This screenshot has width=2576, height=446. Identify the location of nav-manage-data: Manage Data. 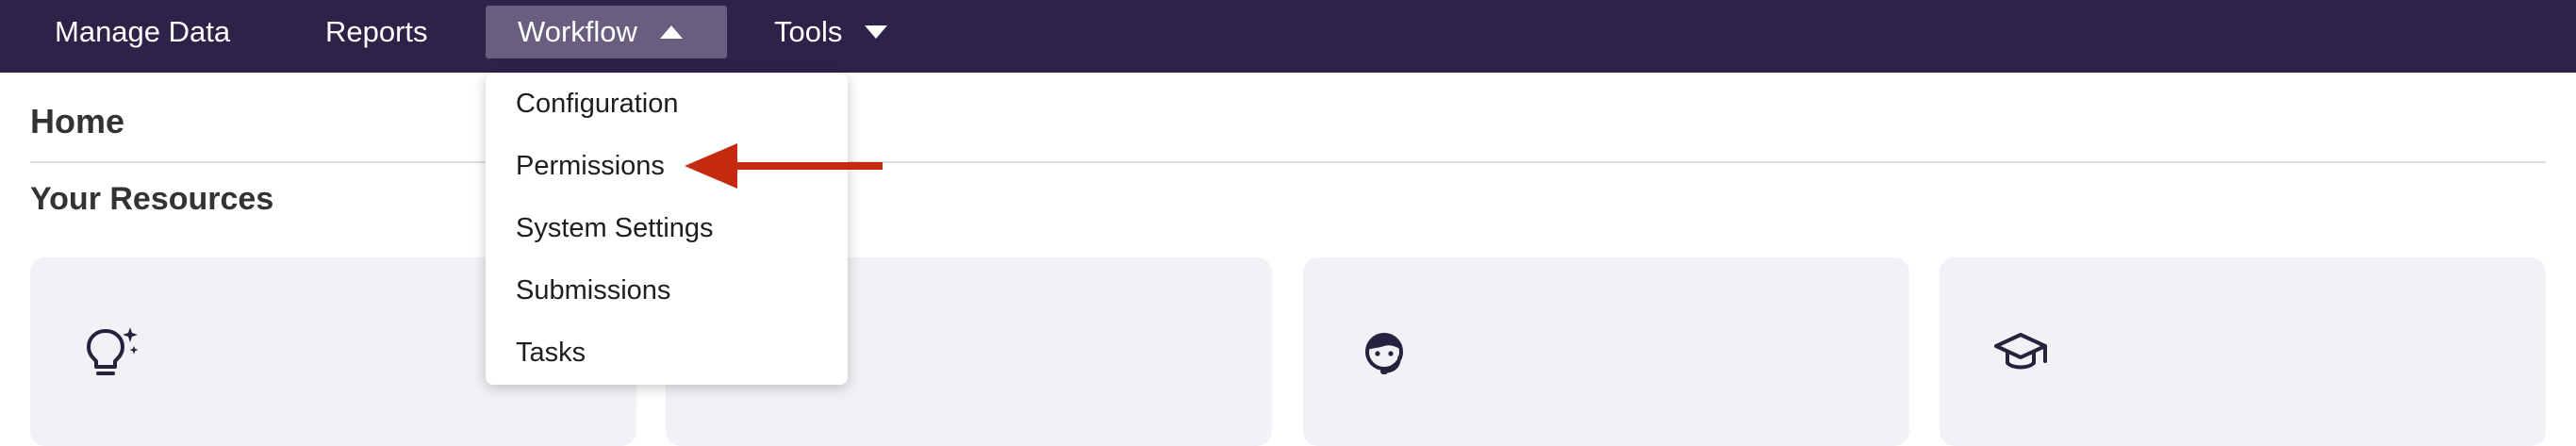
(142, 32).